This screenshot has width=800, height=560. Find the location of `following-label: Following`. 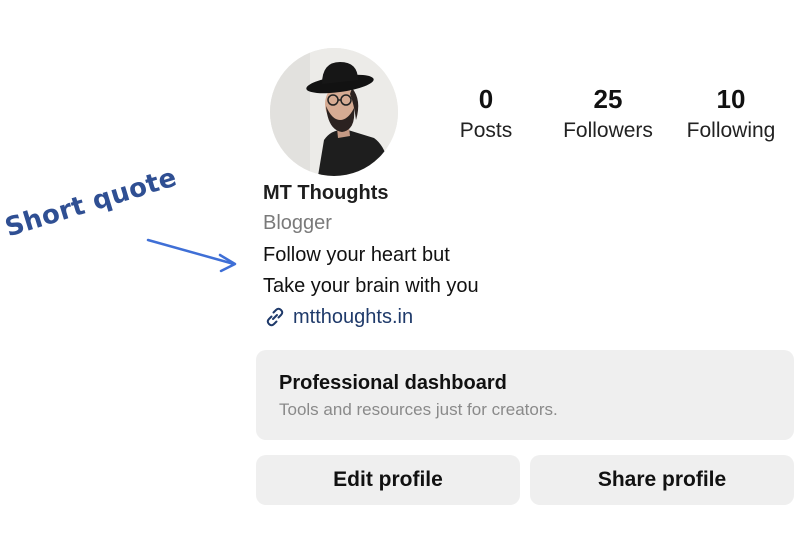

following-label: Following is located at coordinates (731, 130).